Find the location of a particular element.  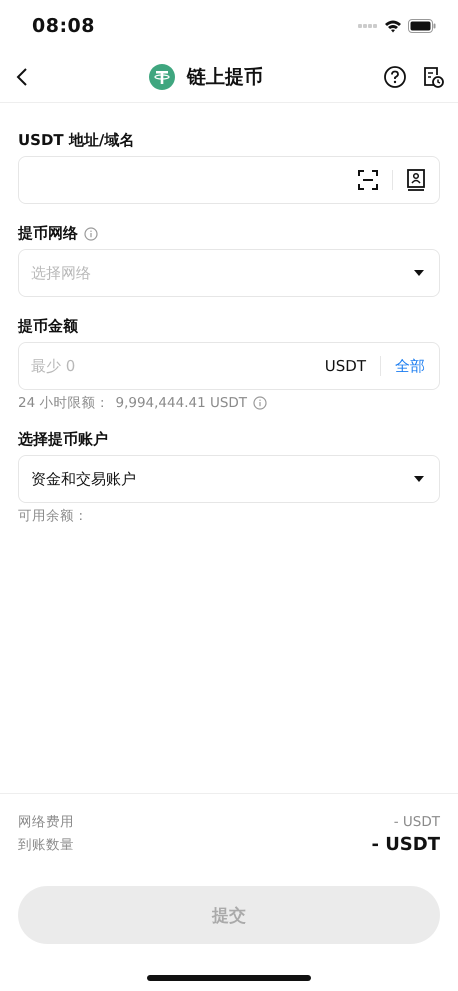

page-title: 链上提币 is located at coordinates (225, 77).